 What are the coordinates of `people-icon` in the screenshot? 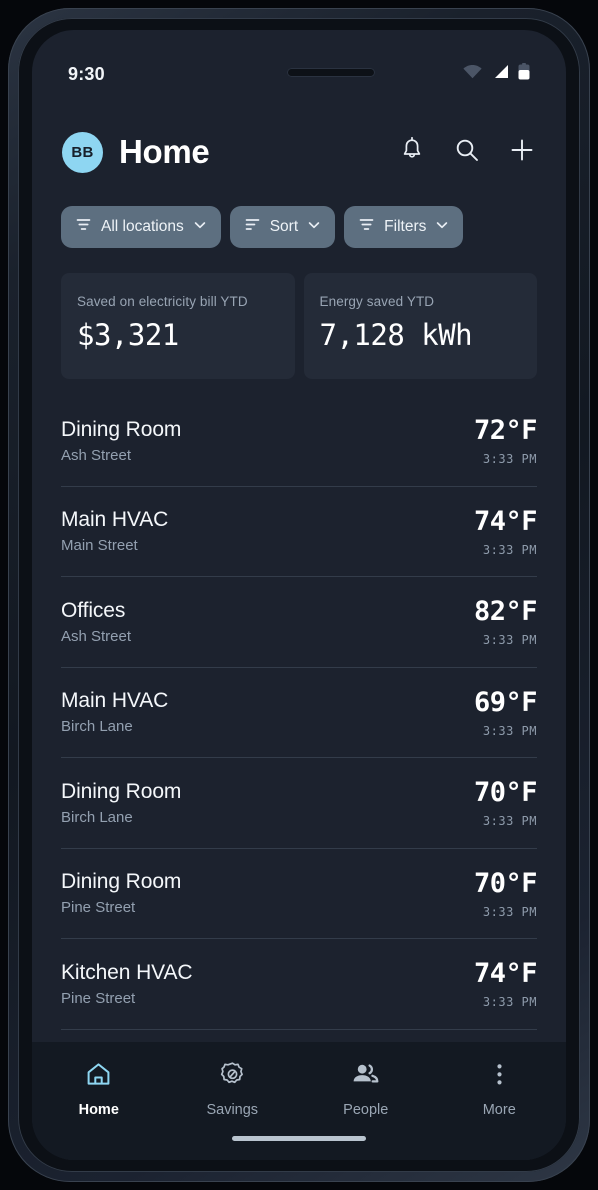 It's located at (365, 1077).